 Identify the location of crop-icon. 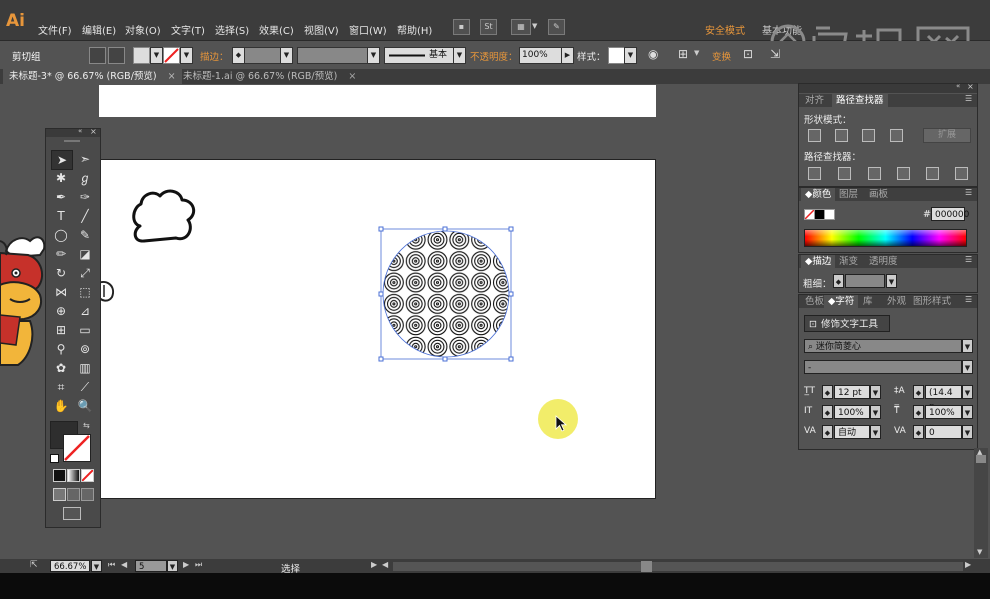
(903, 173).